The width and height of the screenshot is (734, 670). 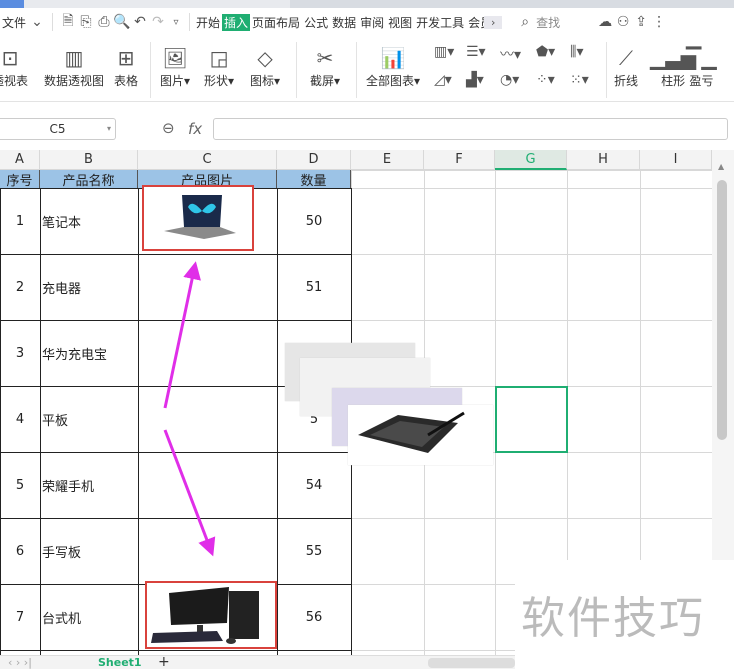 I want to click on tab-data: 数据, so click(x=344, y=22).